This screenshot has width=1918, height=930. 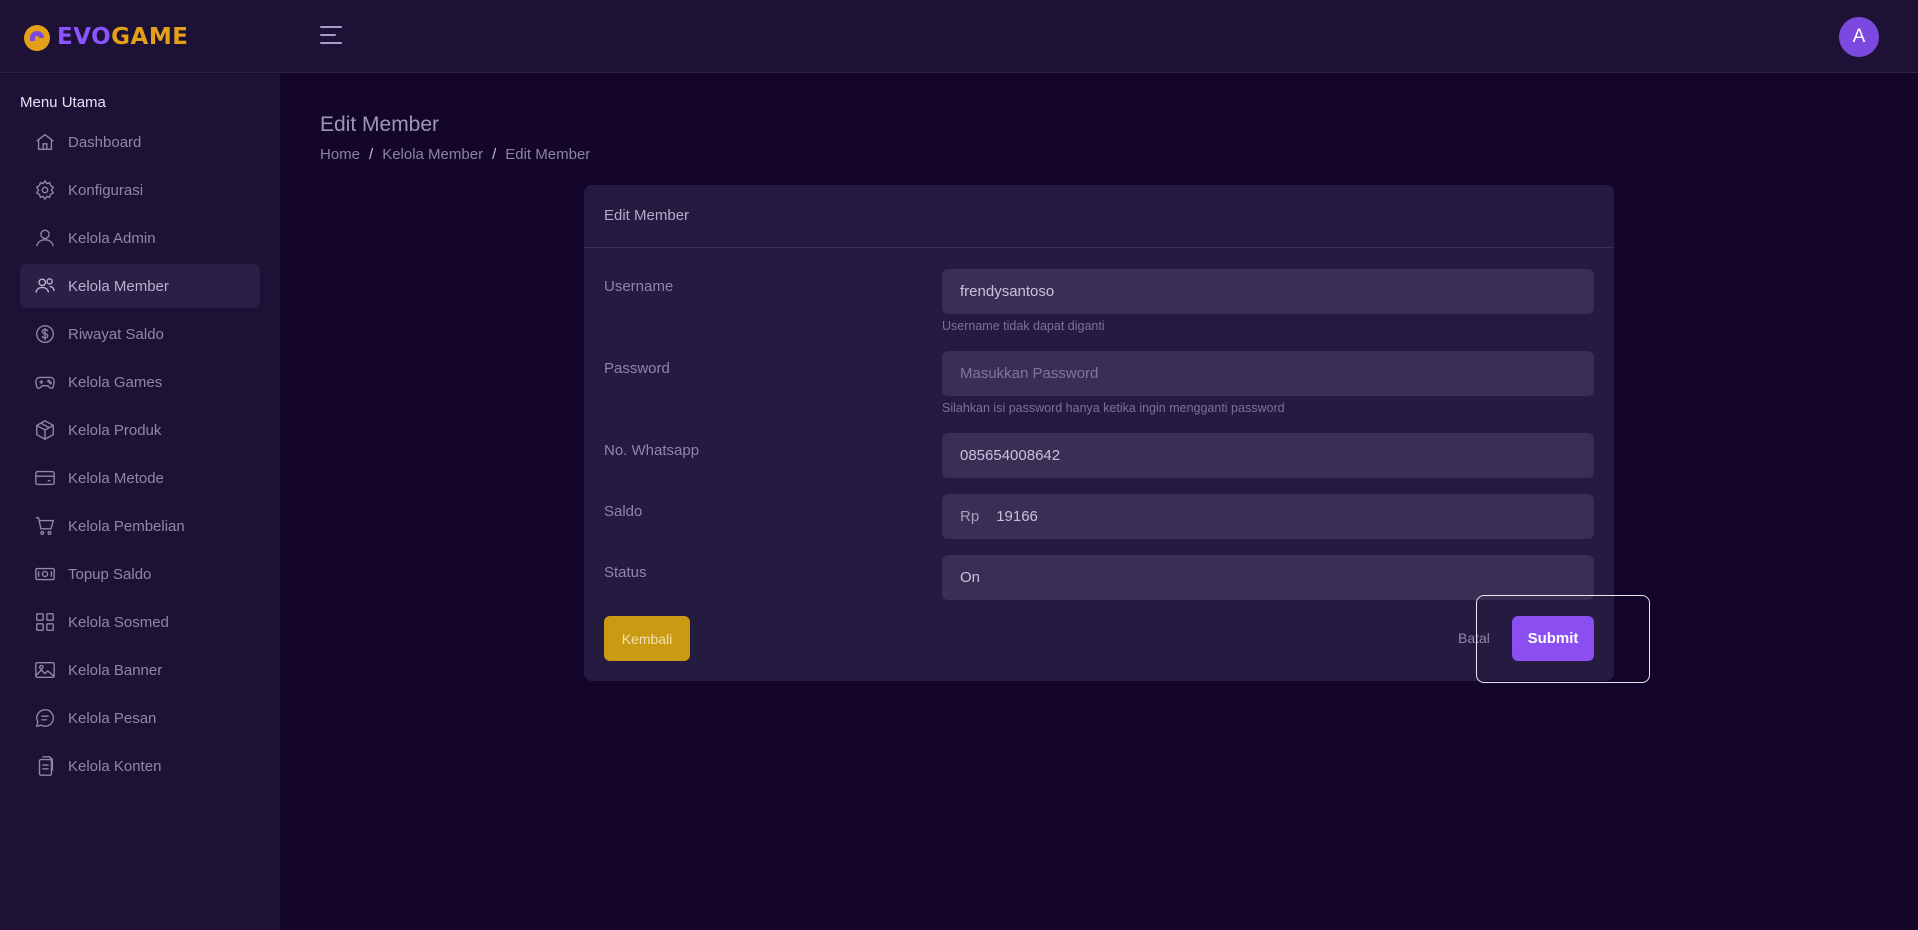 I want to click on sidebar-item-label: Kelola Metode, so click(x=116, y=478).